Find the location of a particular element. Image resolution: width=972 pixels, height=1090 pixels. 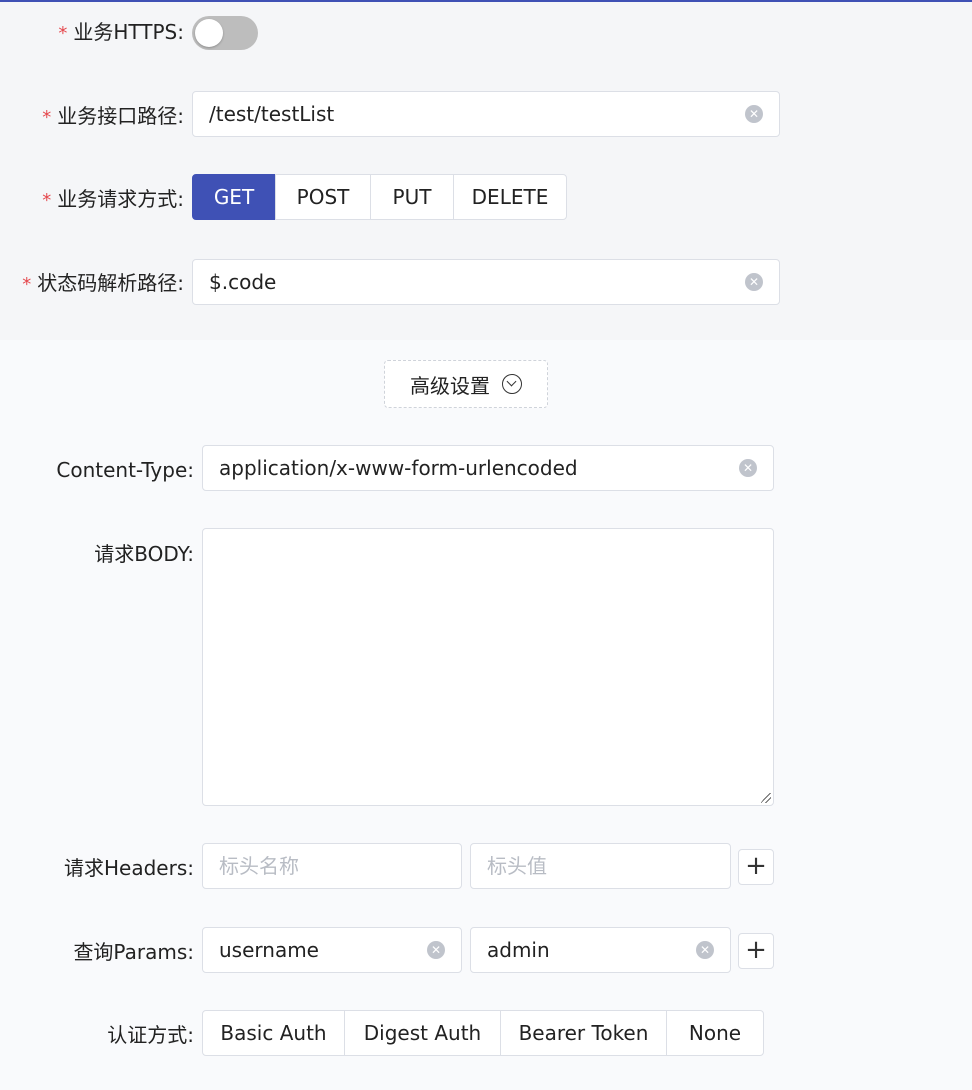

path-input: /test/testList ✕ is located at coordinates (486, 114).